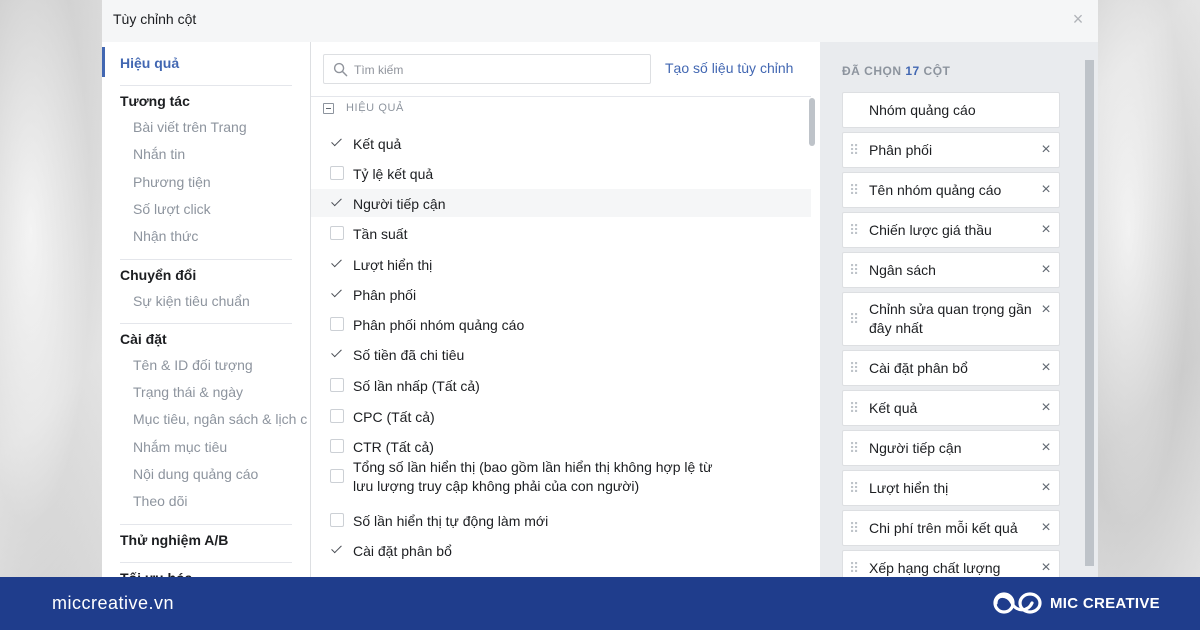  I want to click on selected-column-chip: ⠿ Phân phối ×, so click(951, 150).